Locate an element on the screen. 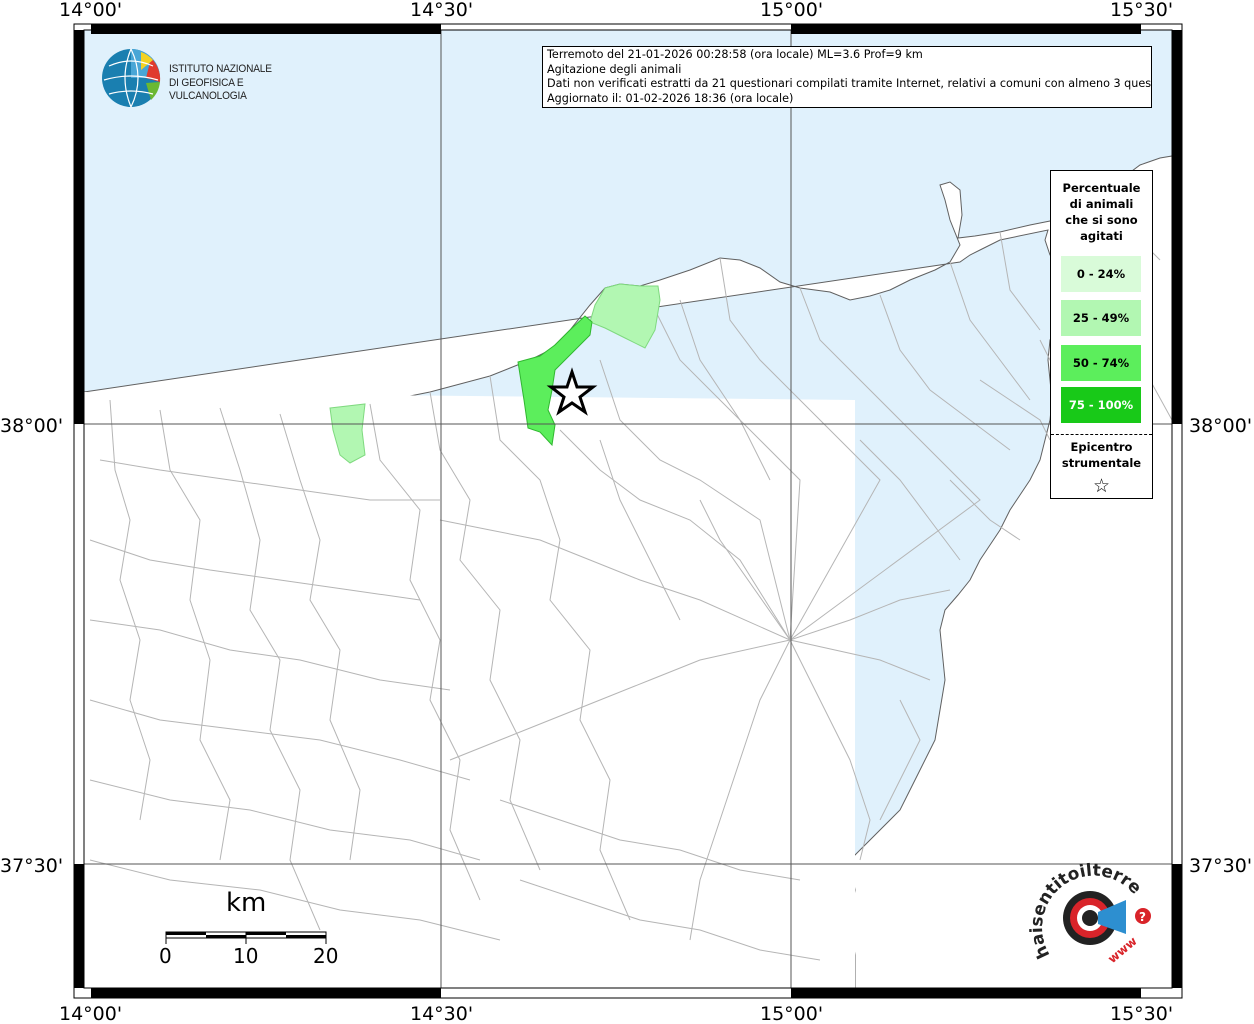  legend-epicenter-label: Epicentro strumentale is located at coordinates (1101, 455).